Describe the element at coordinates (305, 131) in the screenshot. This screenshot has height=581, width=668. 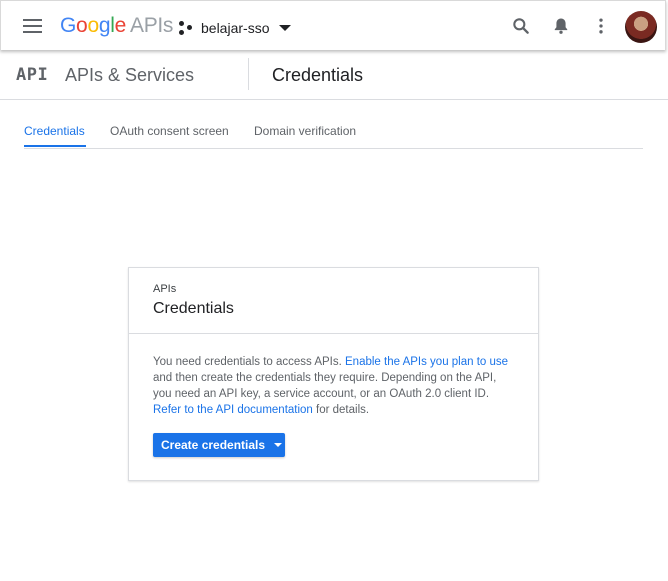
I see `tab-domain-verification: Domain verification` at that location.